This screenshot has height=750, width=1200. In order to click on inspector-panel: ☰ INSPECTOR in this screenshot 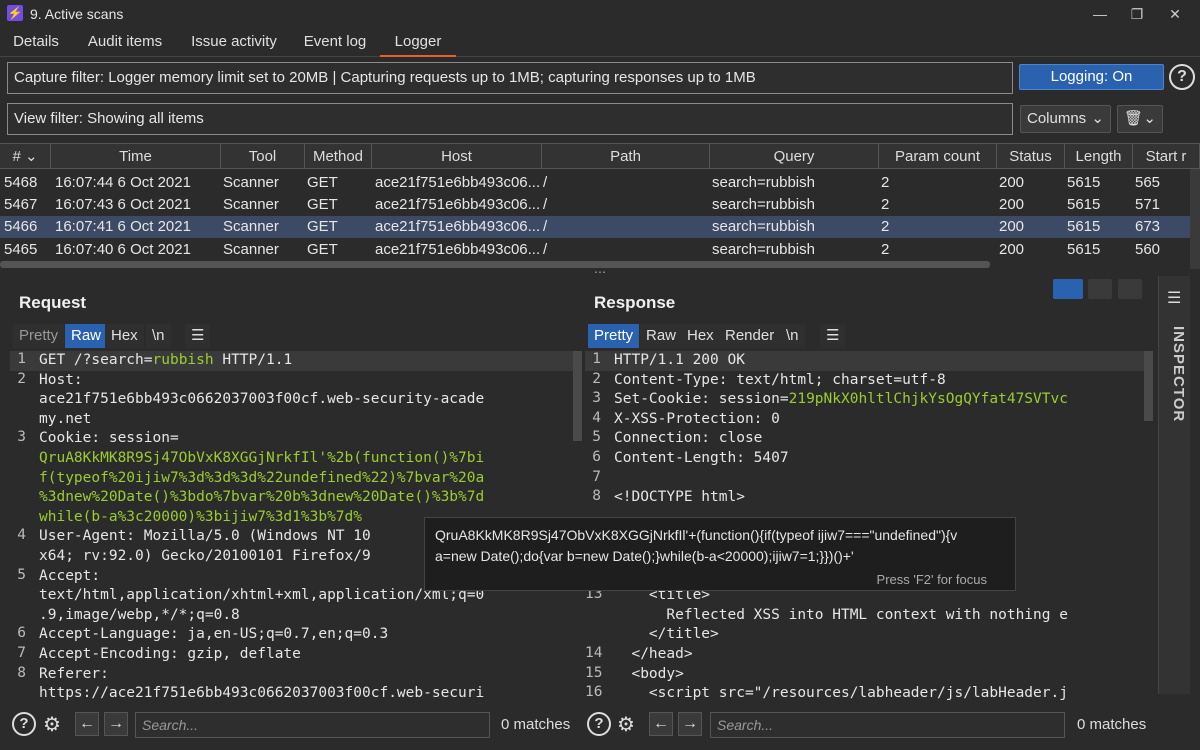, I will do `click(1174, 485)`.